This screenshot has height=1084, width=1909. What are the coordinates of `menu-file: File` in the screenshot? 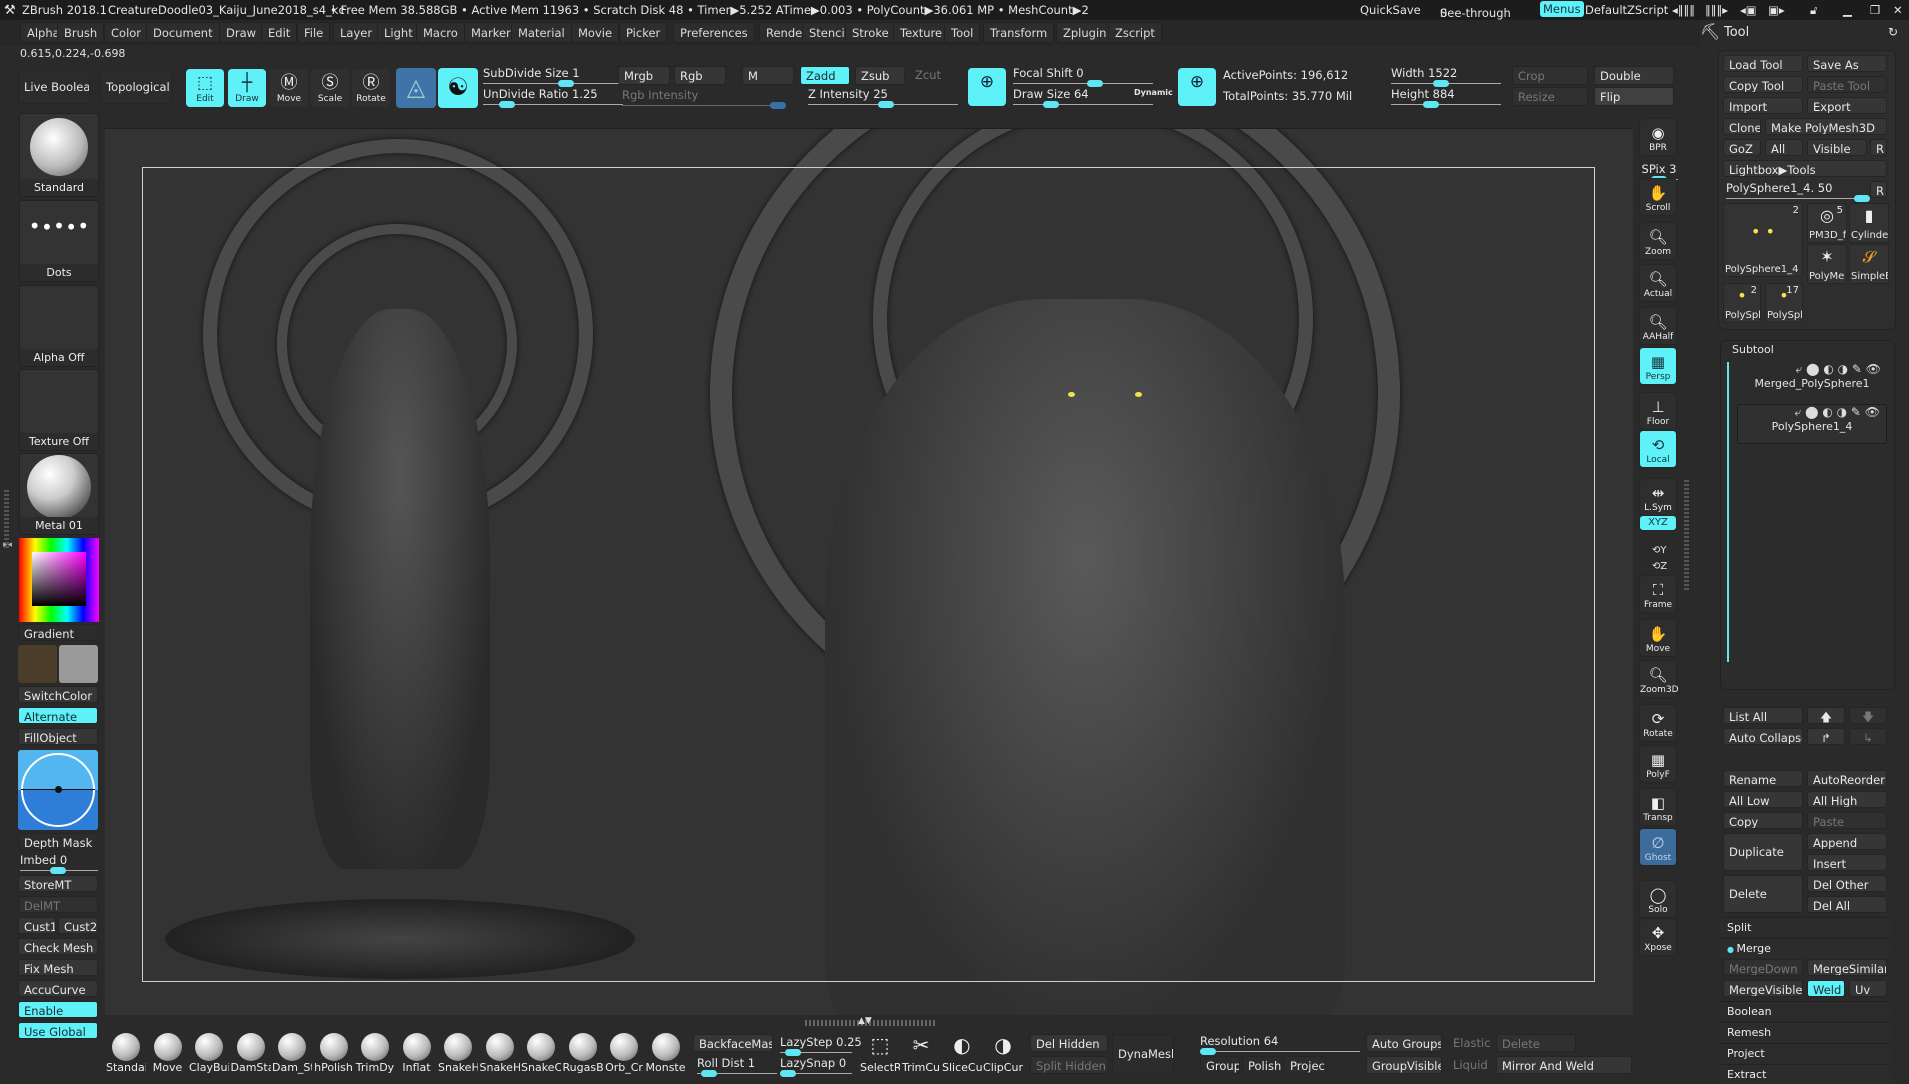 It's located at (314, 32).